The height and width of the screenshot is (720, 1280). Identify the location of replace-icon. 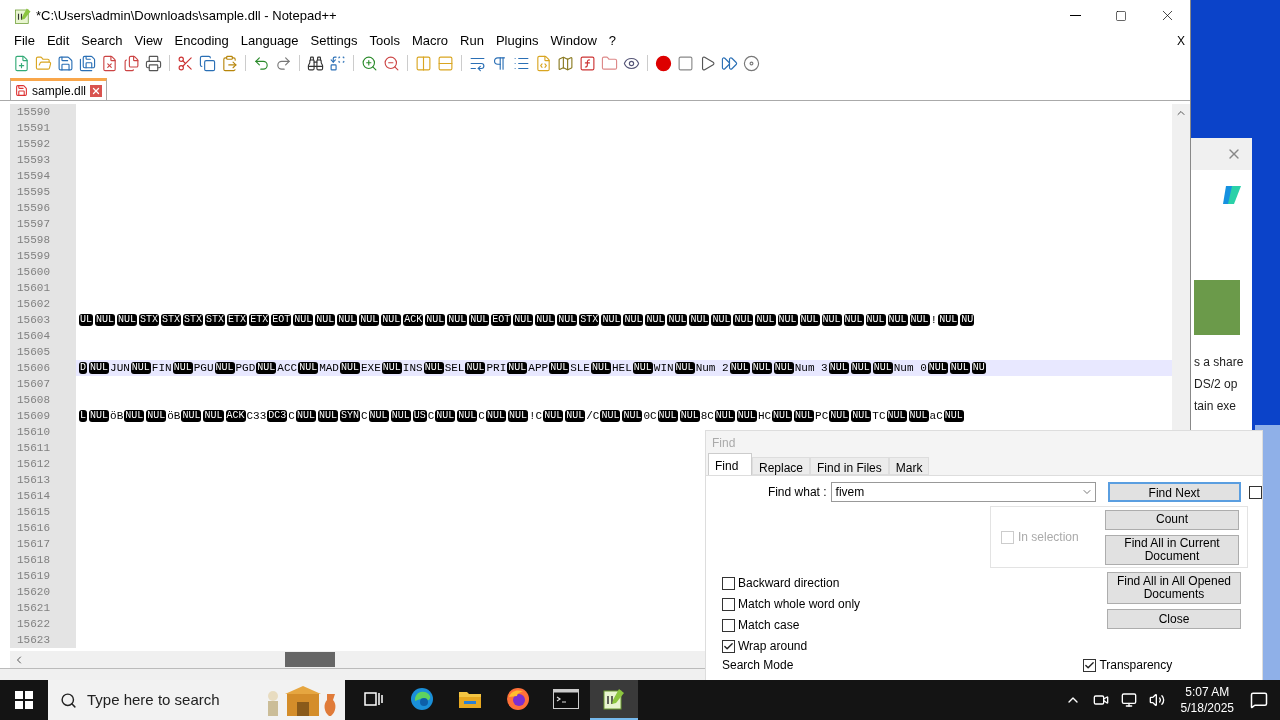
(337, 63).